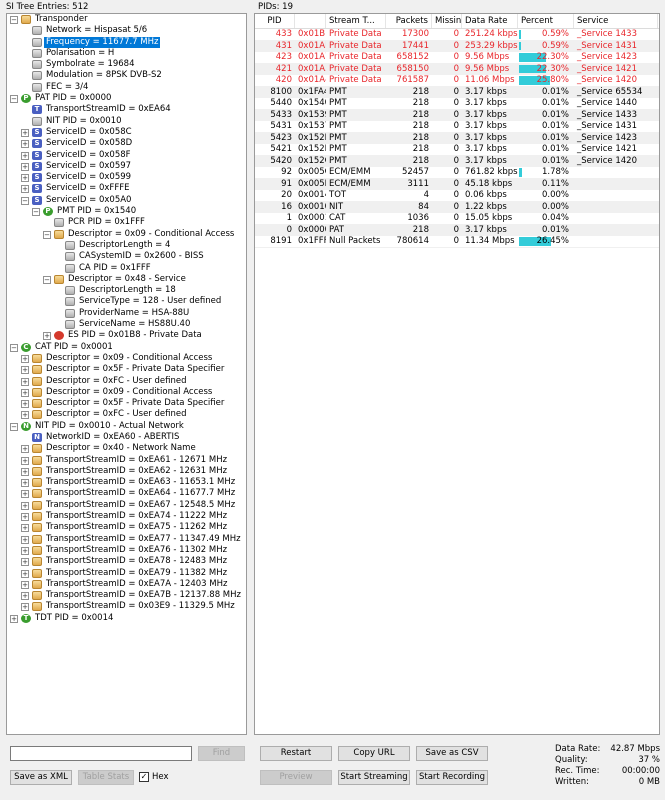  I want to click on tree-node: + TransportStreamID = 0xEA76 - 11302 MHz, so click(126, 550).